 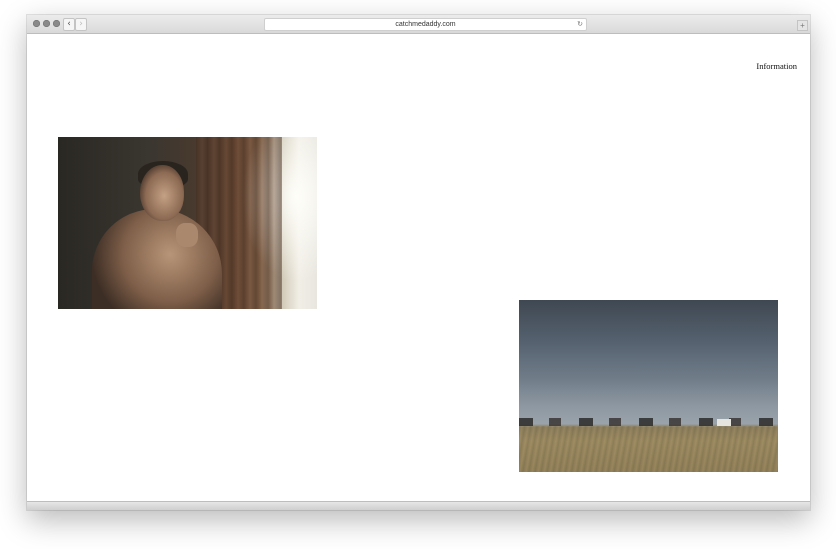 I want to click on figure-head-shape, so click(x=162, y=193).